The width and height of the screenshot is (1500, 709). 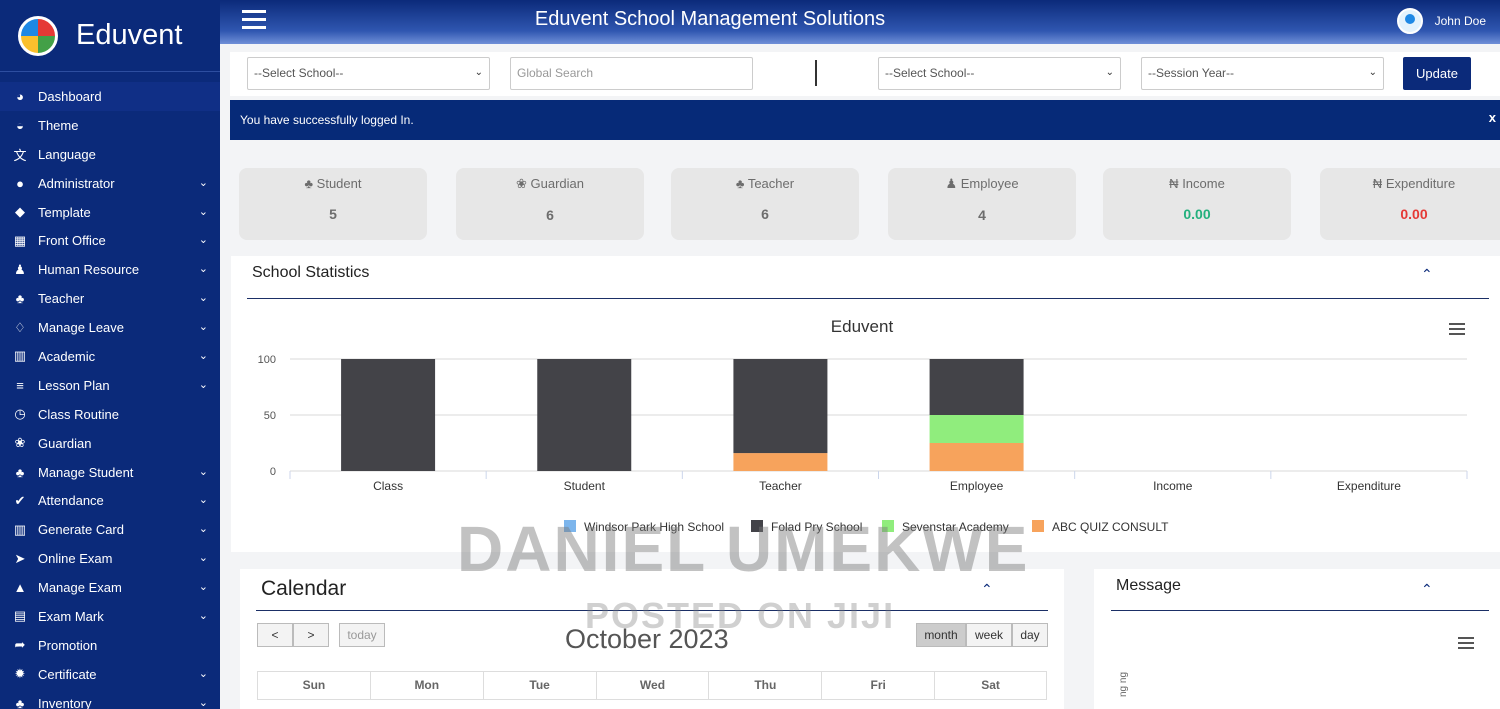 I want to click on user-name: John Doe, so click(x=1460, y=21).